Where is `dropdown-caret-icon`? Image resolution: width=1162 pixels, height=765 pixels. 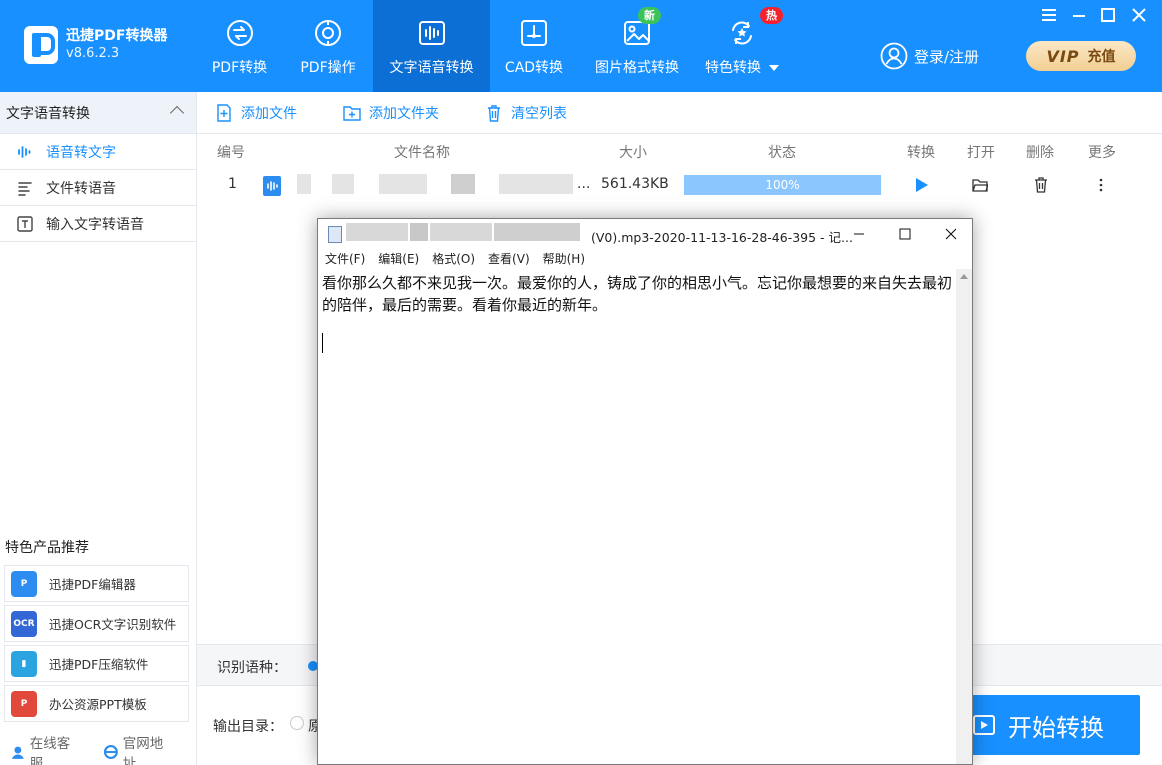
dropdown-caret-icon is located at coordinates (774, 68).